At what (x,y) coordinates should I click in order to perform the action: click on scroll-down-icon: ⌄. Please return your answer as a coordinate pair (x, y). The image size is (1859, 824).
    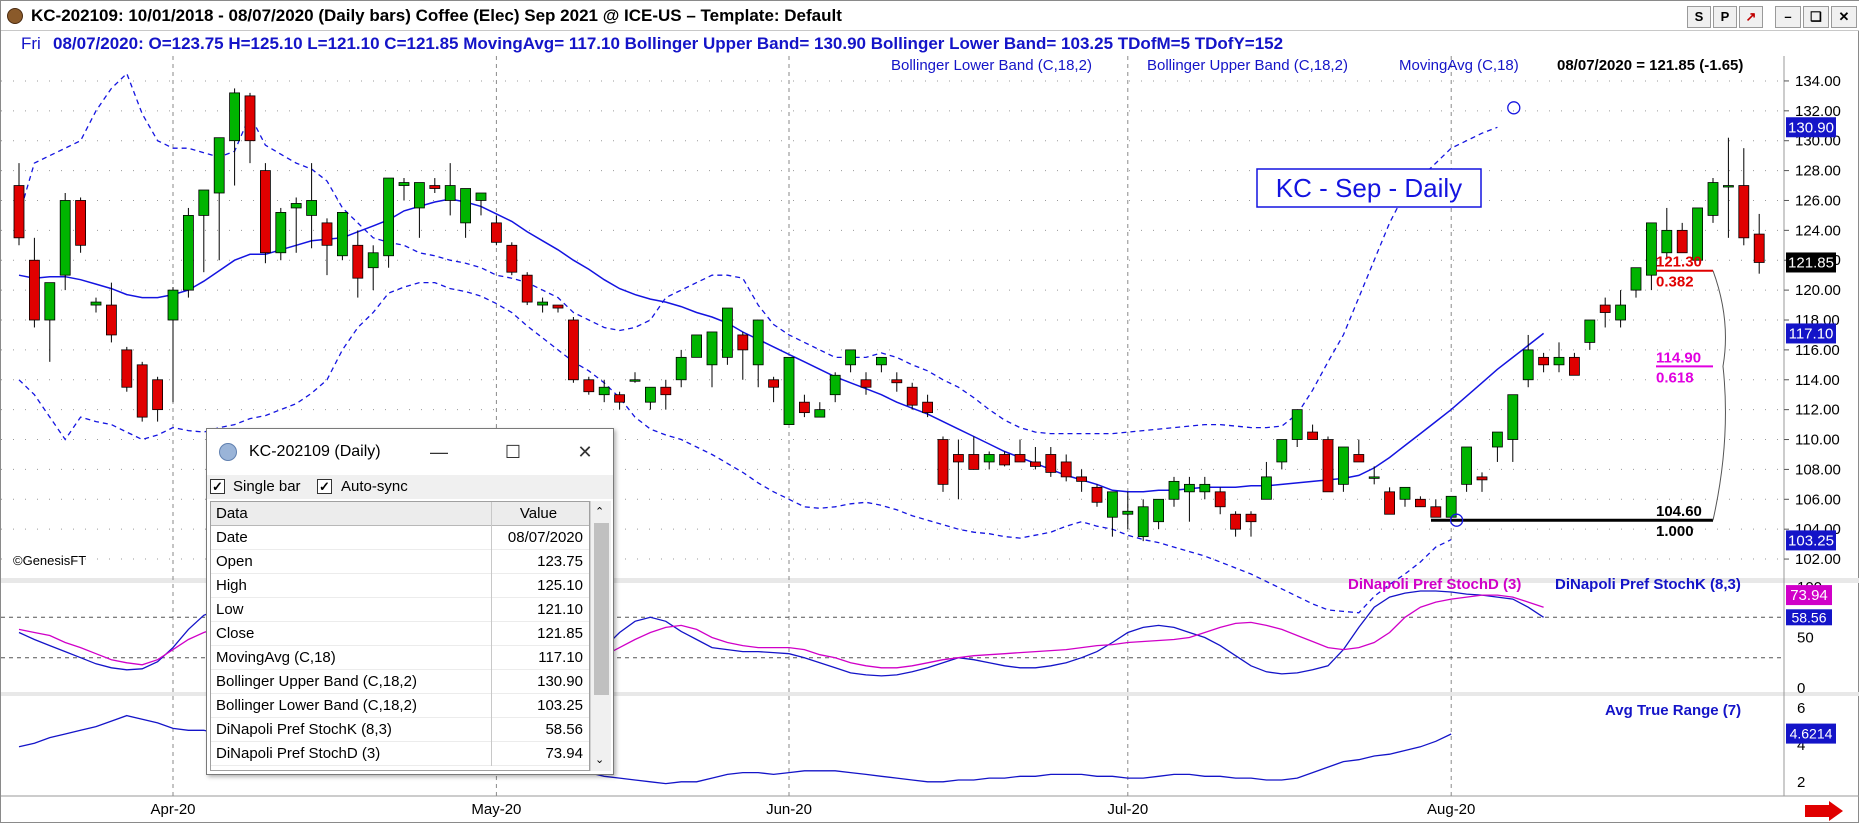
    Looking at the image, I should click on (599, 759).